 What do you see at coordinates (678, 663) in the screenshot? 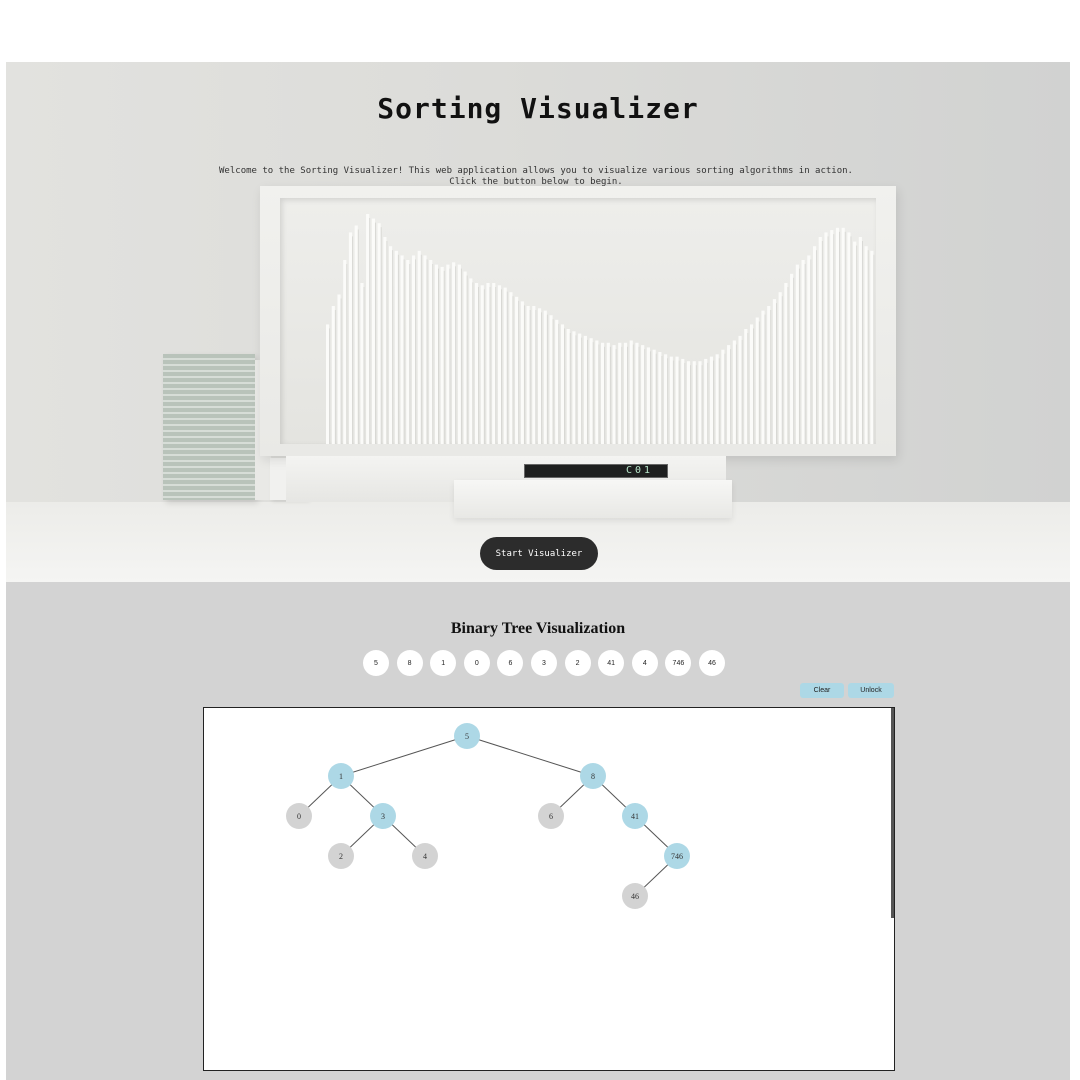
I see `value-chip: 746` at bounding box center [678, 663].